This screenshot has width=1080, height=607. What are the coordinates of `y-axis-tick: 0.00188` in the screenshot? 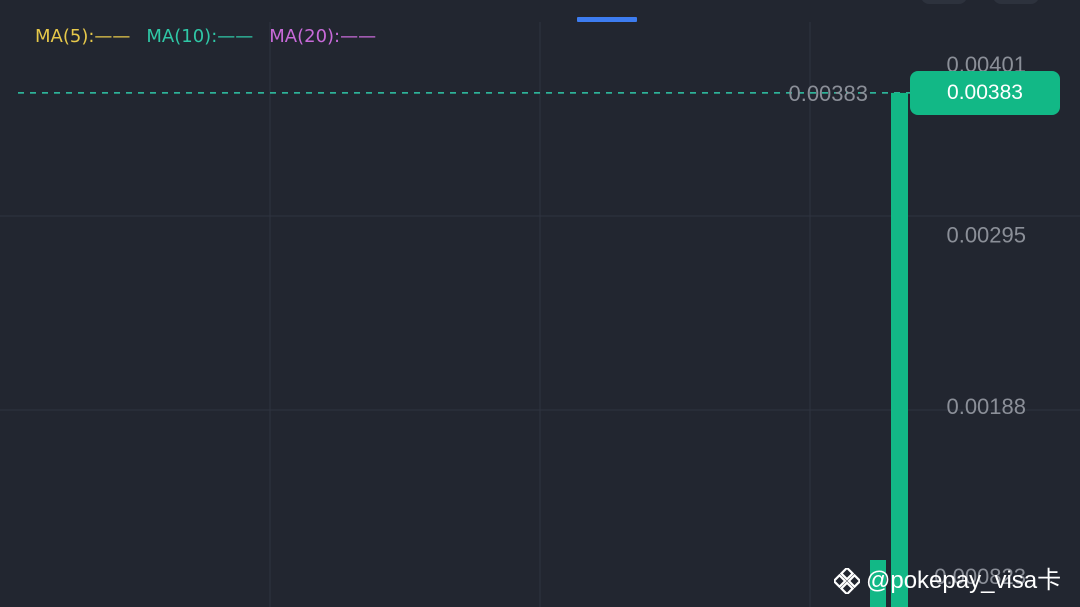 It's located at (986, 406).